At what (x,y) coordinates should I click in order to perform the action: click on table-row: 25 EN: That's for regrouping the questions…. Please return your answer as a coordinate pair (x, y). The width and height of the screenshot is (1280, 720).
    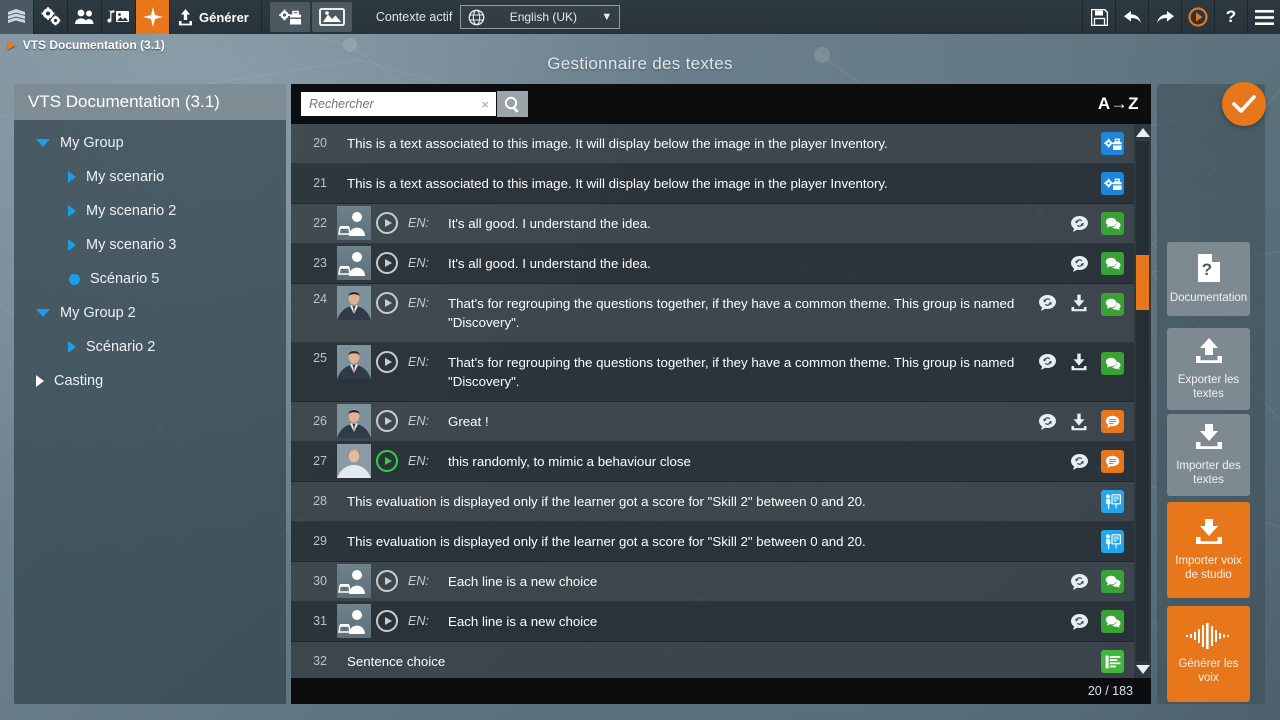
    Looking at the image, I should click on (712, 372).